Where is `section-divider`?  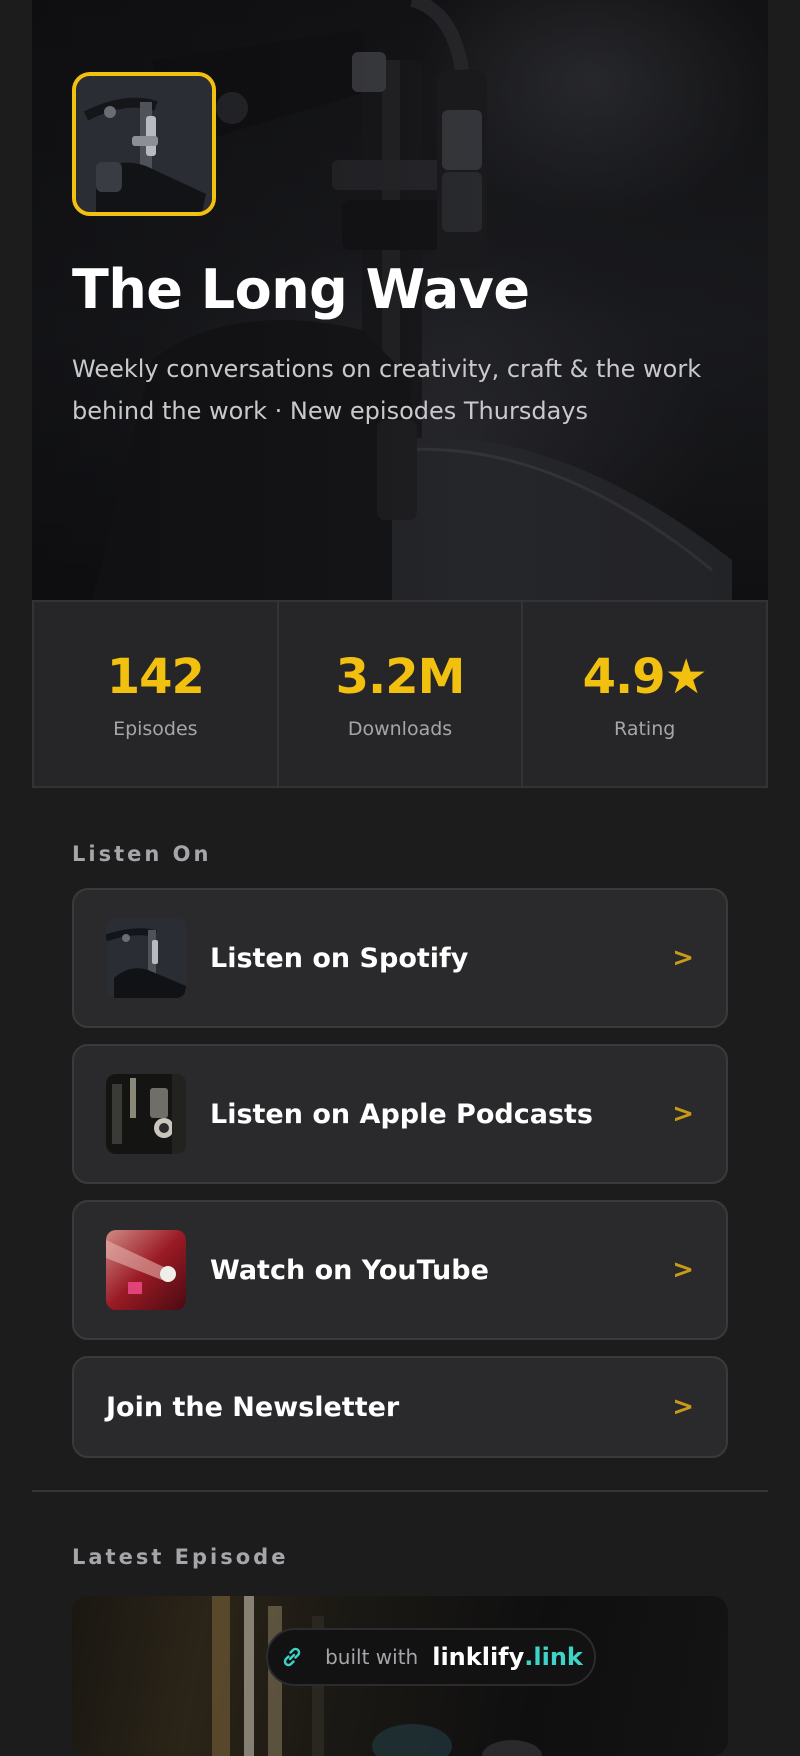
section-divider is located at coordinates (400, 1491).